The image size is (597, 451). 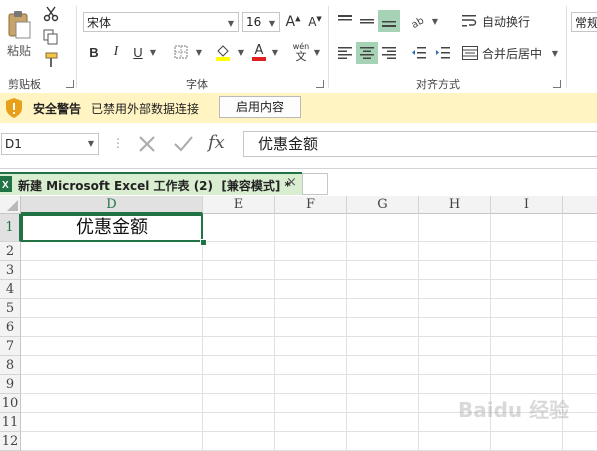 I want to click on row-label: 7, so click(x=10, y=346).